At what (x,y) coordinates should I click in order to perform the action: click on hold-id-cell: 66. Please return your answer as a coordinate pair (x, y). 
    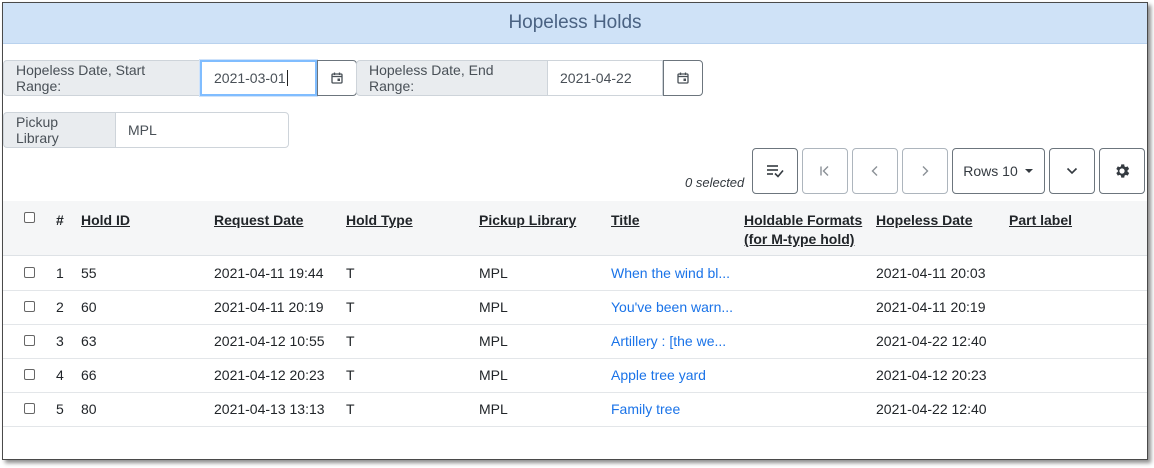
    Looking at the image, I should click on (89, 375).